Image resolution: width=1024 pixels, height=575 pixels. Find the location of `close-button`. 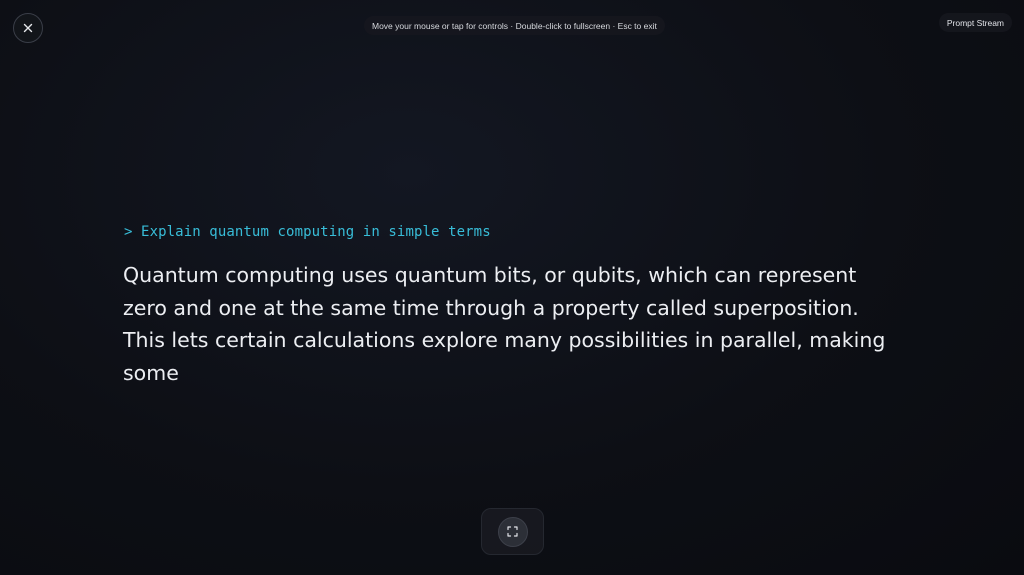

close-button is located at coordinates (28, 28).